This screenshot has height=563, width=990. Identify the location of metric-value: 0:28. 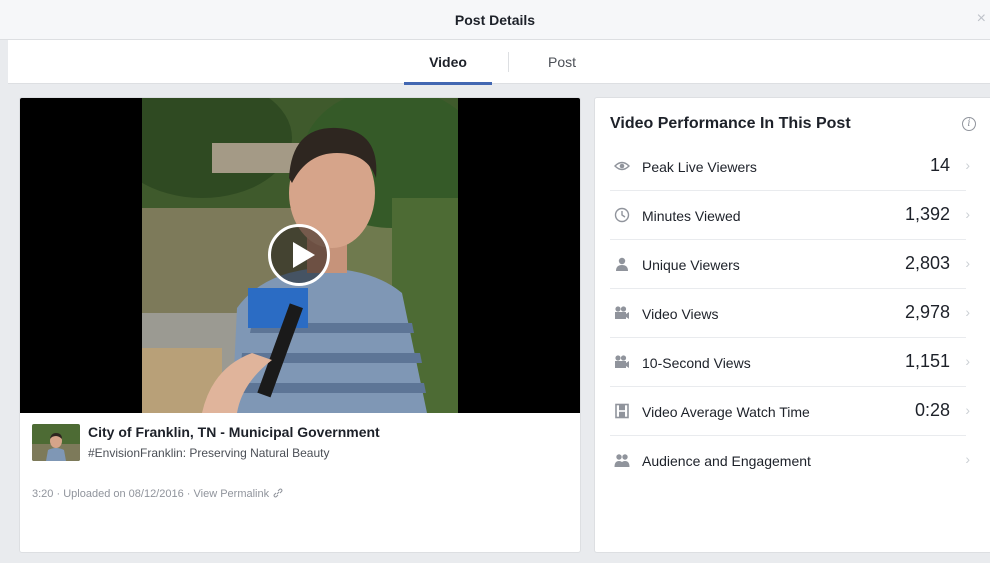
(932, 410).